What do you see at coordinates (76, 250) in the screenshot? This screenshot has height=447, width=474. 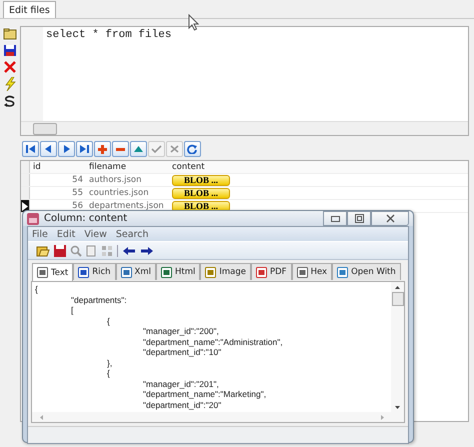 I see `search-icon` at bounding box center [76, 250].